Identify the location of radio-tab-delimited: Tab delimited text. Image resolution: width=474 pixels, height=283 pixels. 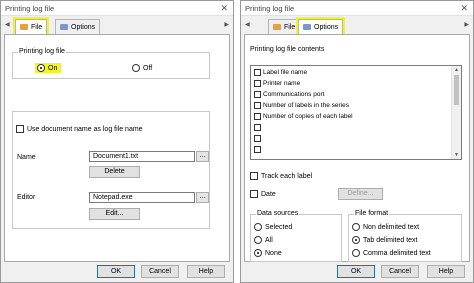
(384, 240).